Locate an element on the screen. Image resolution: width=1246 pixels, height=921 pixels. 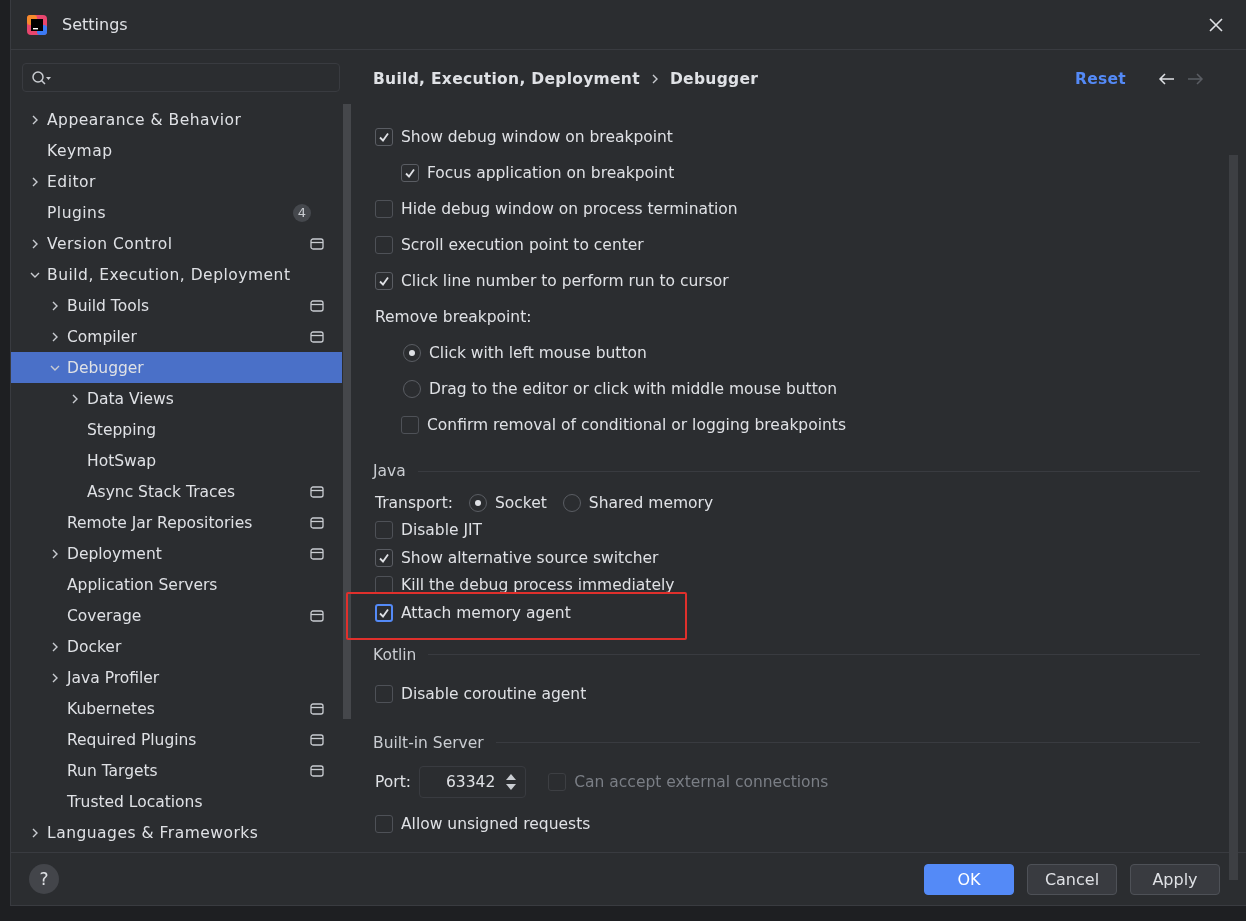
tree-item: Plugins 4 is located at coordinates (176, 212).